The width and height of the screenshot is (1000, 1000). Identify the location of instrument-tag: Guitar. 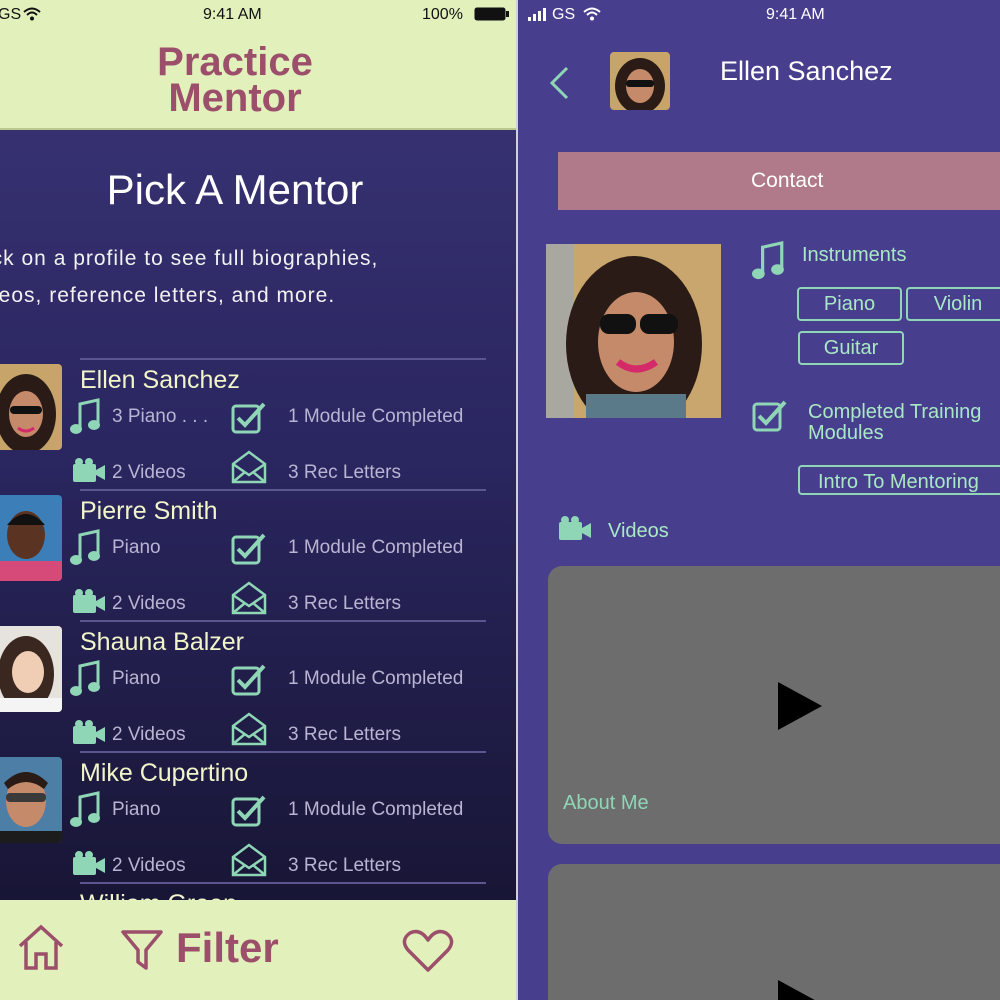
(851, 348).